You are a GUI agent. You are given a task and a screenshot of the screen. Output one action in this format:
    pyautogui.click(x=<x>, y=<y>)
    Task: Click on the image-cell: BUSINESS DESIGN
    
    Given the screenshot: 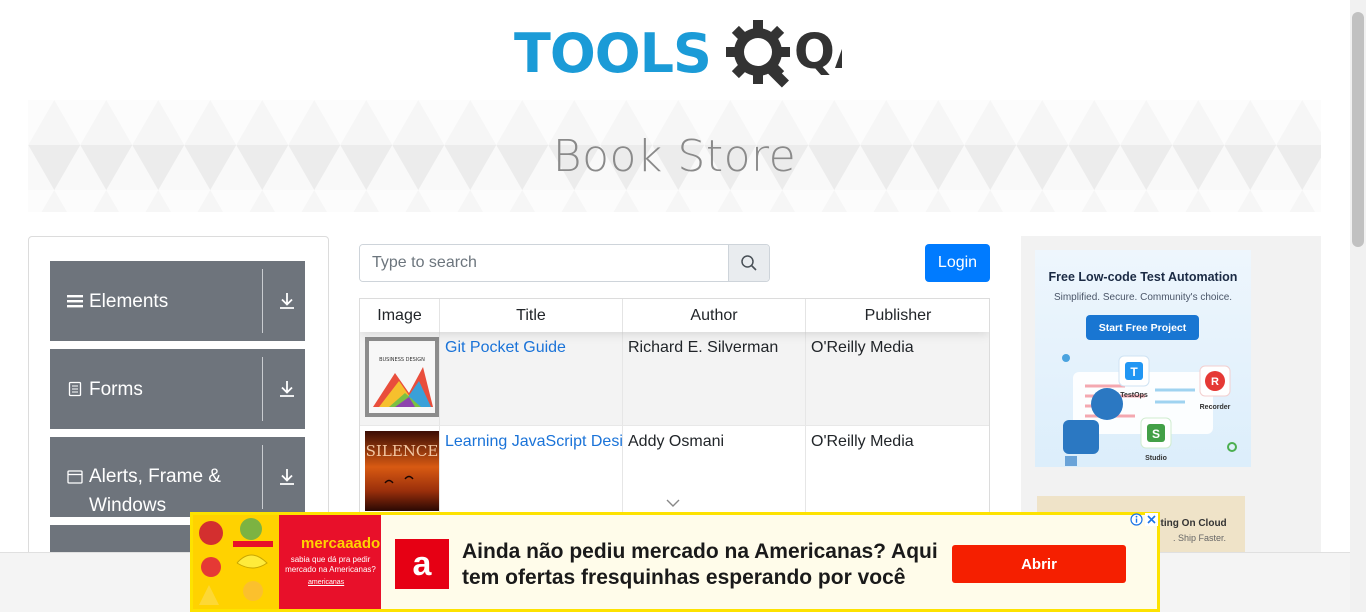 What is the action you would take?
    pyautogui.click(x=400, y=378)
    